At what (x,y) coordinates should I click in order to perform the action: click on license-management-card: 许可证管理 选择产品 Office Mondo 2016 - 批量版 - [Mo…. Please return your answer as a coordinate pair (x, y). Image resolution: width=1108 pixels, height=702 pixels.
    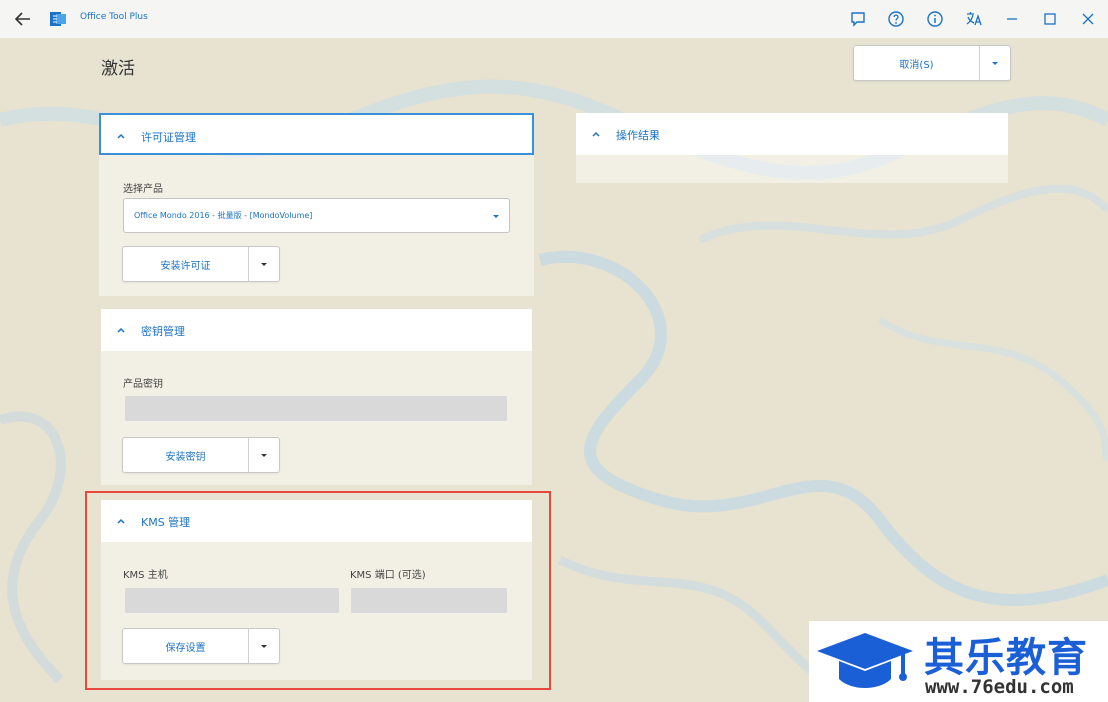
    Looking at the image, I should click on (316, 204).